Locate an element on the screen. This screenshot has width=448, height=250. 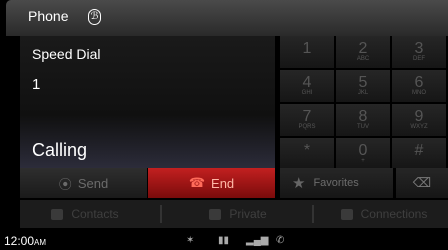
tab-label: Contacts is located at coordinates (95, 214).